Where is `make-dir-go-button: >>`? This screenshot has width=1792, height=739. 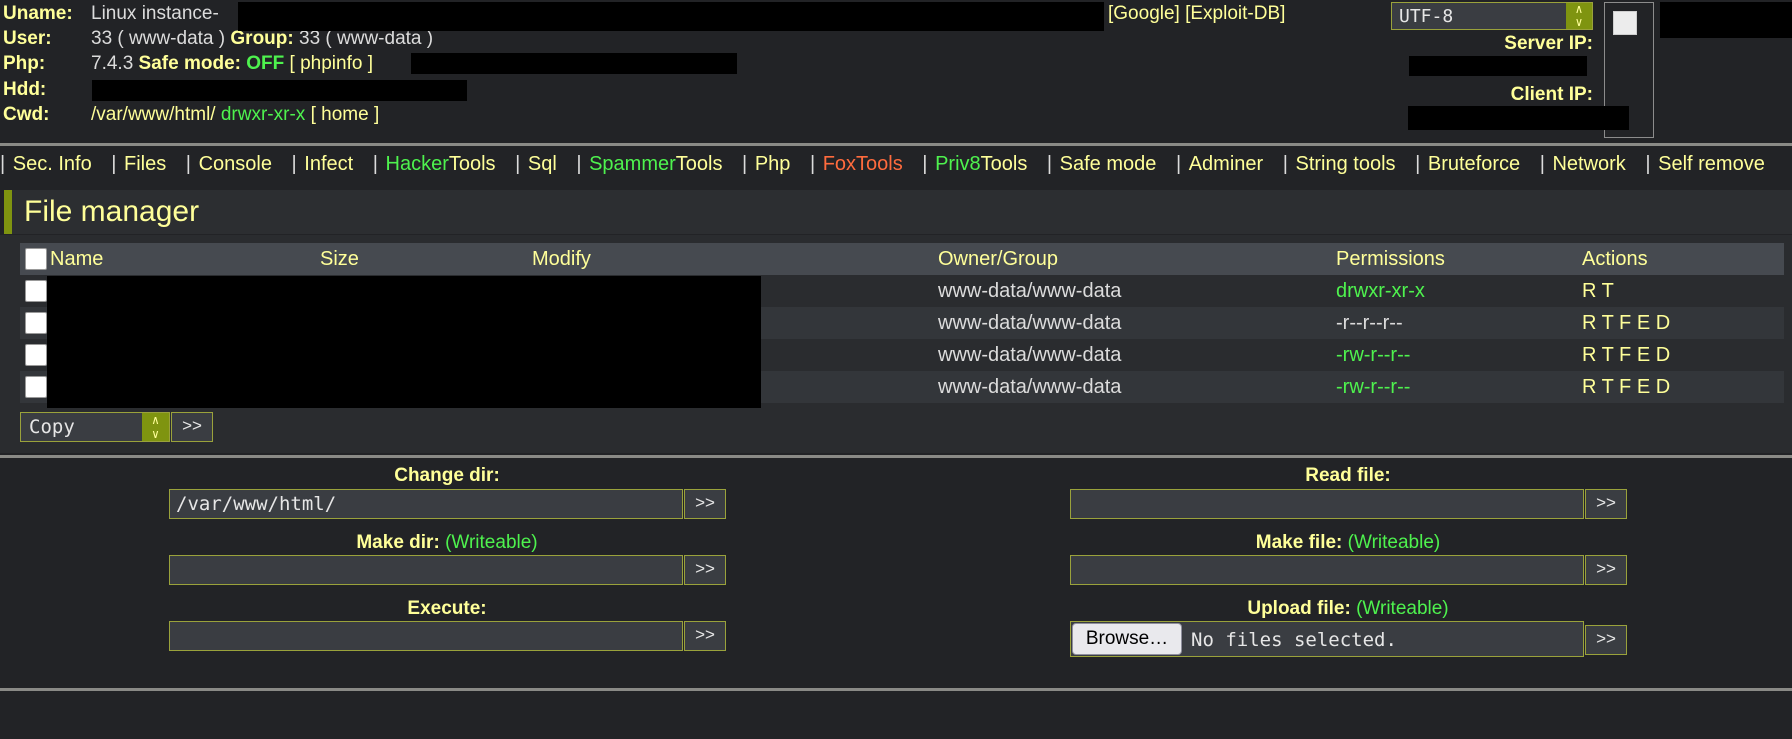 make-dir-go-button: >> is located at coordinates (705, 570).